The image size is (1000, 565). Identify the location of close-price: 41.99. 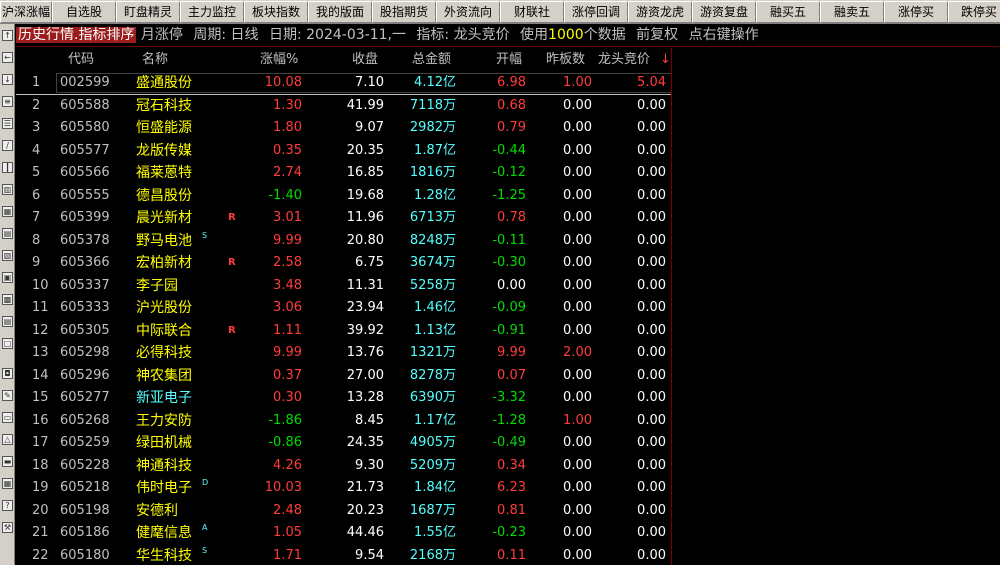
(365, 105).